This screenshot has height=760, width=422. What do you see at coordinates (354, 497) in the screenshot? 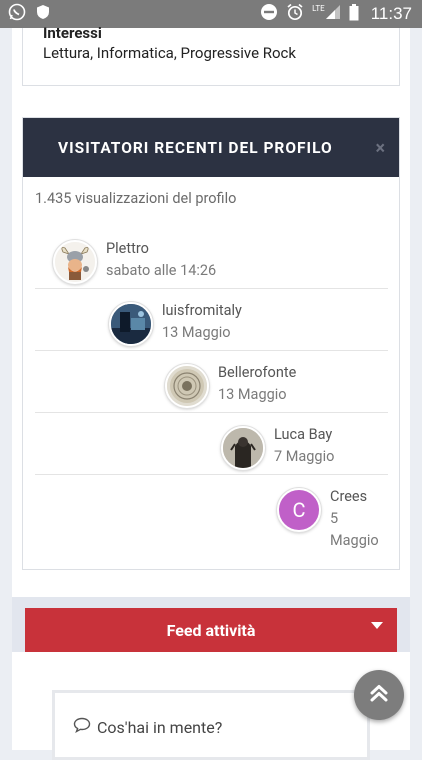
I see `visitor-name: Crees` at bounding box center [354, 497].